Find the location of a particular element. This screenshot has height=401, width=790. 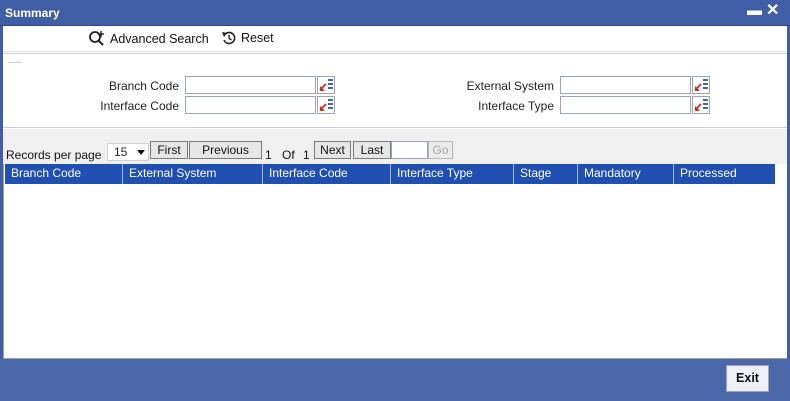

records-per-page-label: Records per page is located at coordinates (54, 155).